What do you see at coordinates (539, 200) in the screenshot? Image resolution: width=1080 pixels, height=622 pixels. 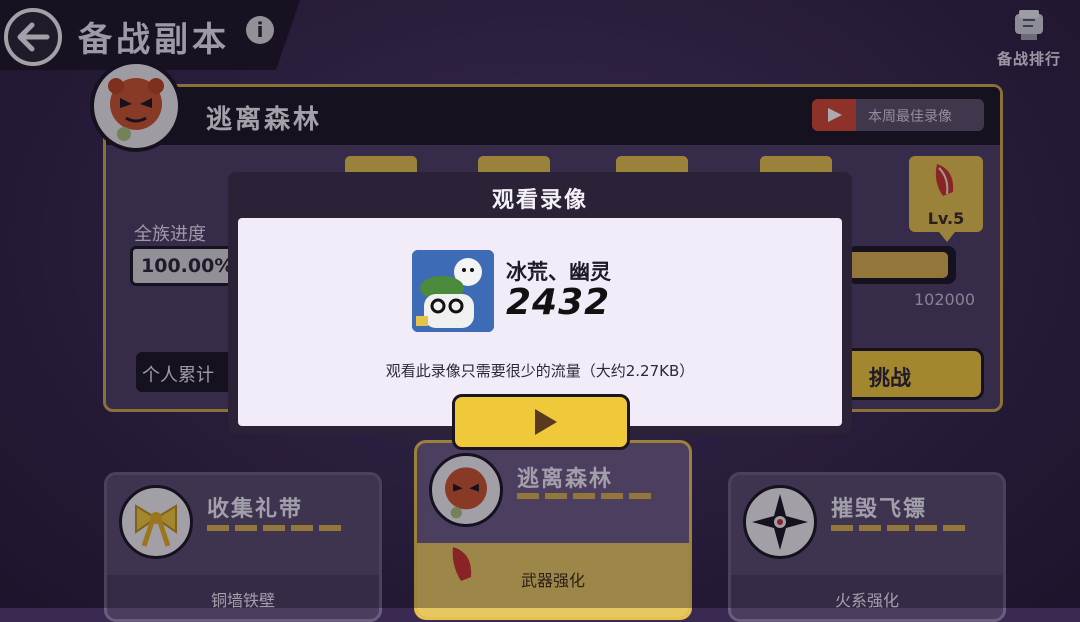 I see `modal-title: 观看录像` at bounding box center [539, 200].